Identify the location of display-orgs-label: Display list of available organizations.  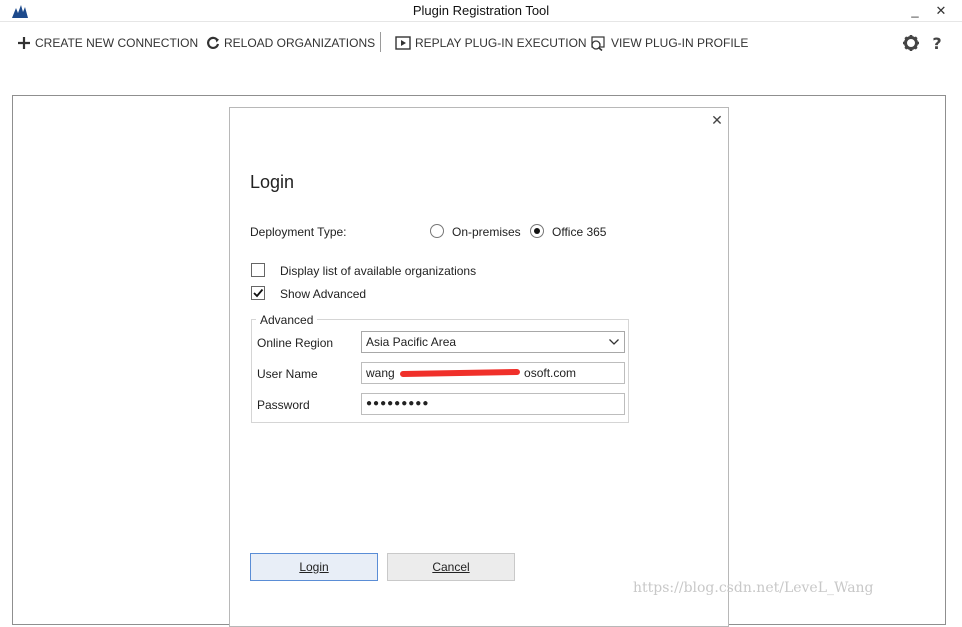
(378, 271).